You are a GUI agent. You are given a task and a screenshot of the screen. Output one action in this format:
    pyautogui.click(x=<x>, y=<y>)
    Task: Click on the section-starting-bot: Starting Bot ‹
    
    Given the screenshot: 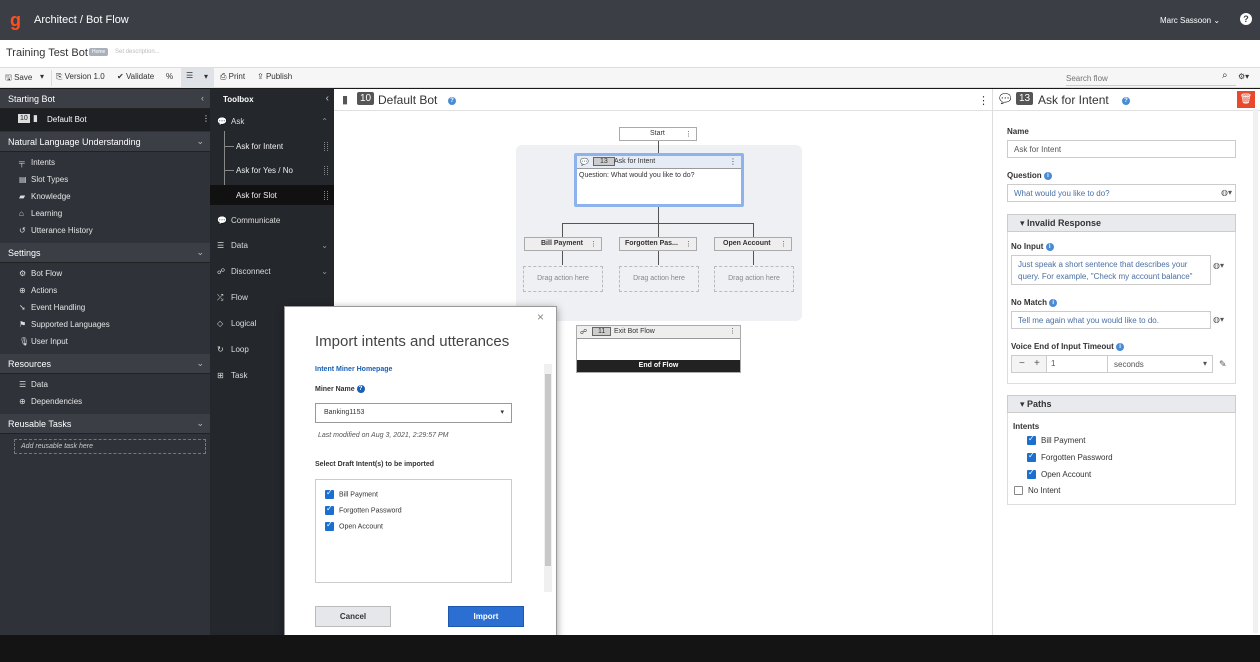 What is the action you would take?
    pyautogui.click(x=105, y=99)
    